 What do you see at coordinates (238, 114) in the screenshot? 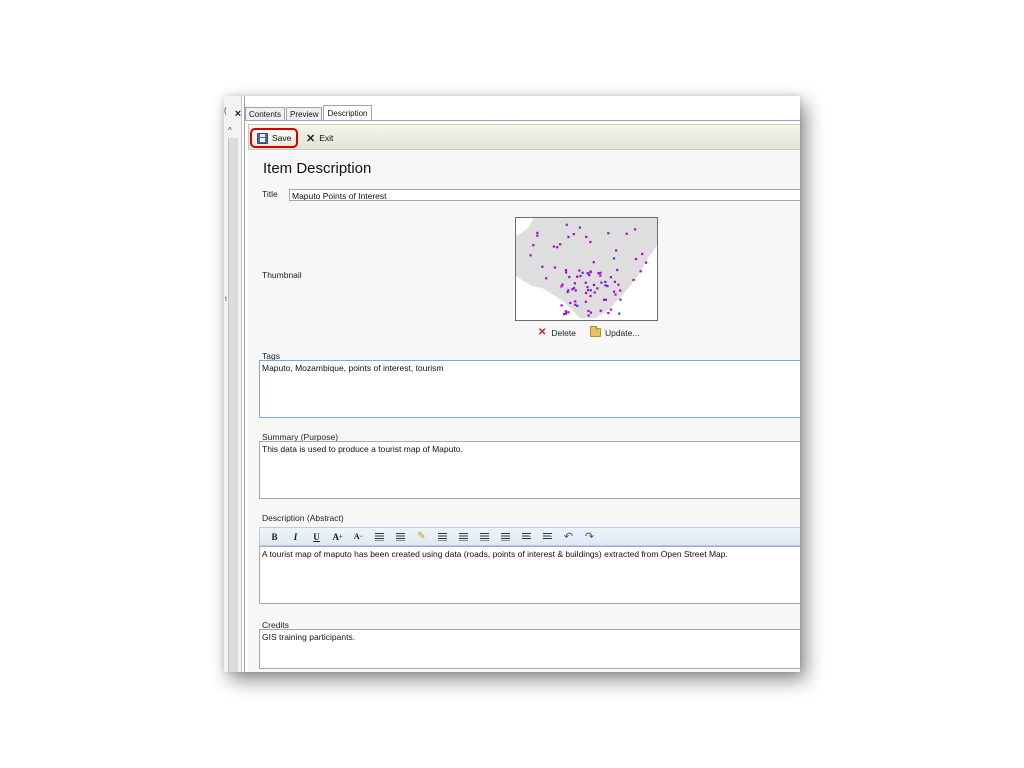
I see `close-icon: ×` at bounding box center [238, 114].